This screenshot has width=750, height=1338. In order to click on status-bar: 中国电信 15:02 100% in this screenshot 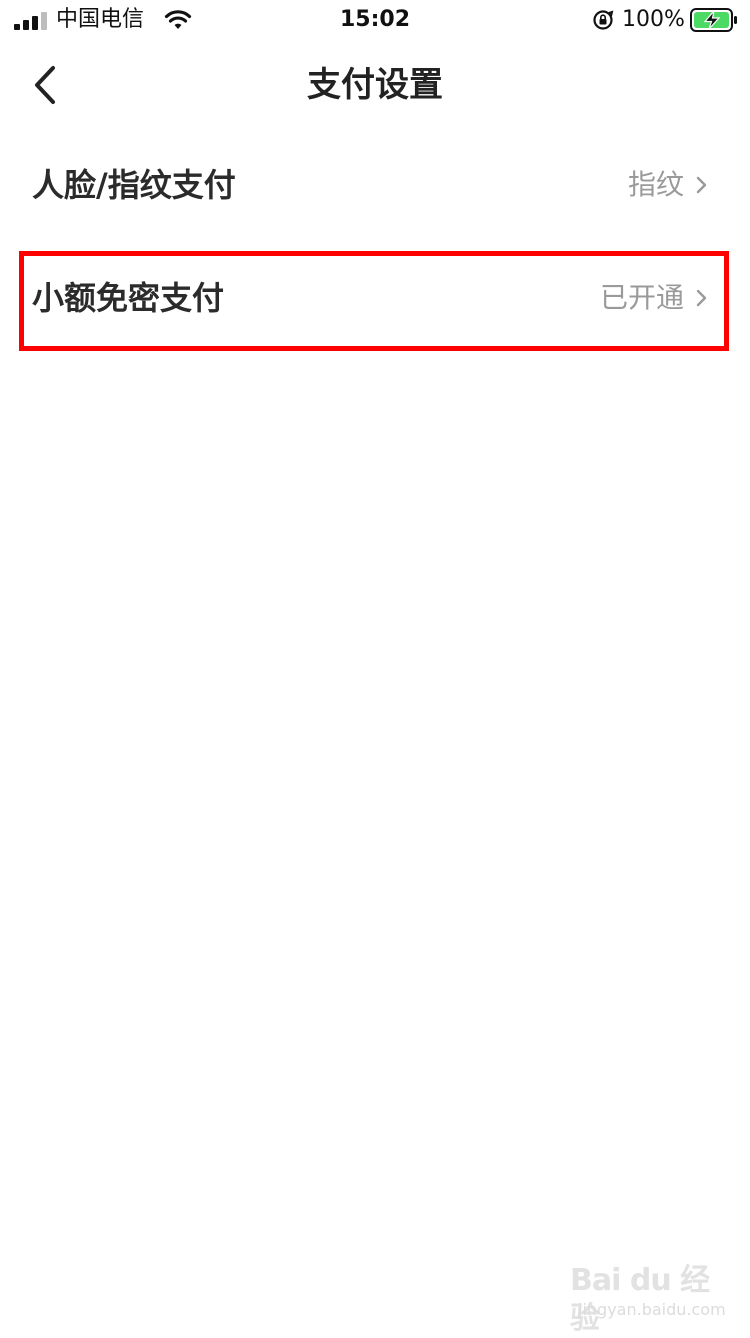, I will do `click(375, 20)`.